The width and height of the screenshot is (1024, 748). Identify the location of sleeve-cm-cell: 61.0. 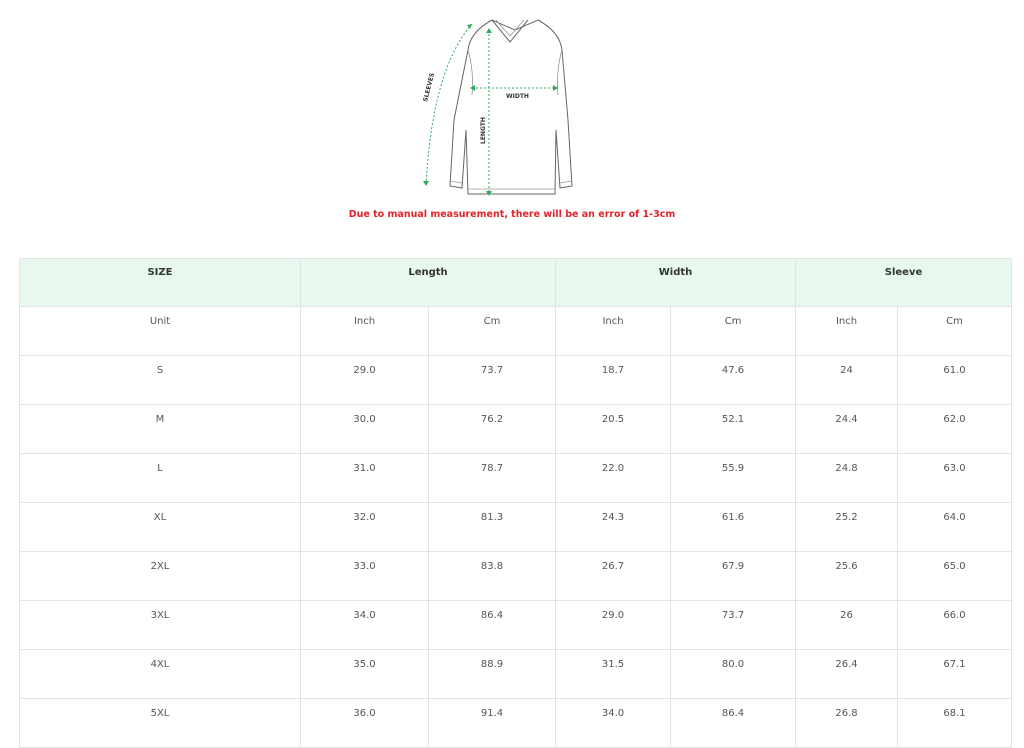
(955, 380).